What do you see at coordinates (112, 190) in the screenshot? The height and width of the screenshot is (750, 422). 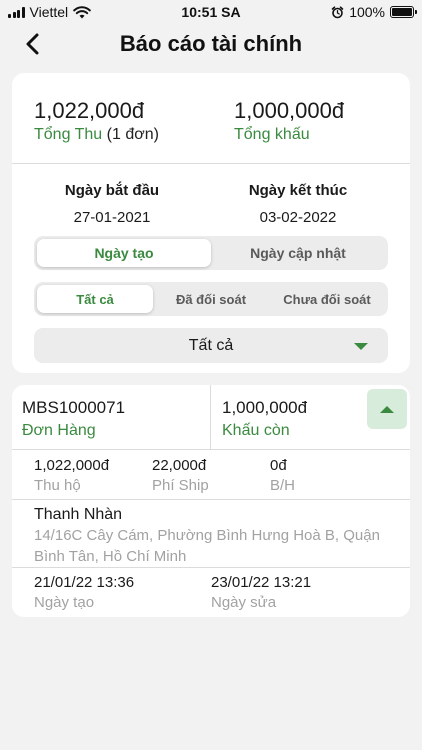 I see `start-date-label: Ngày bắt đầu` at bounding box center [112, 190].